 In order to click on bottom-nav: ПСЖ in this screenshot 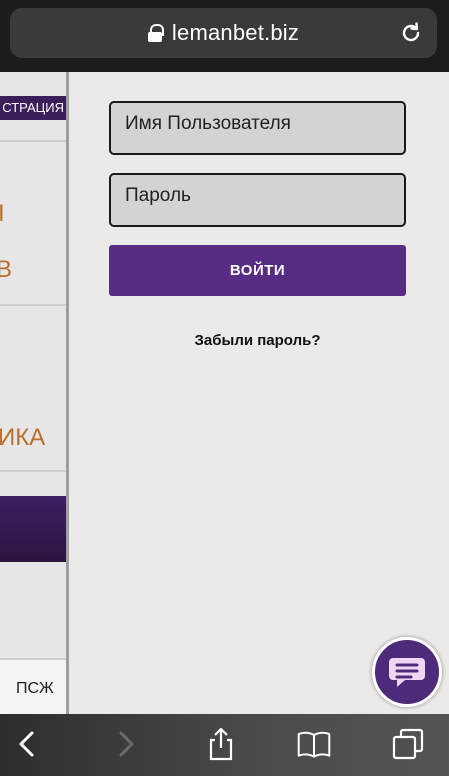, I will do `click(34, 686)`.